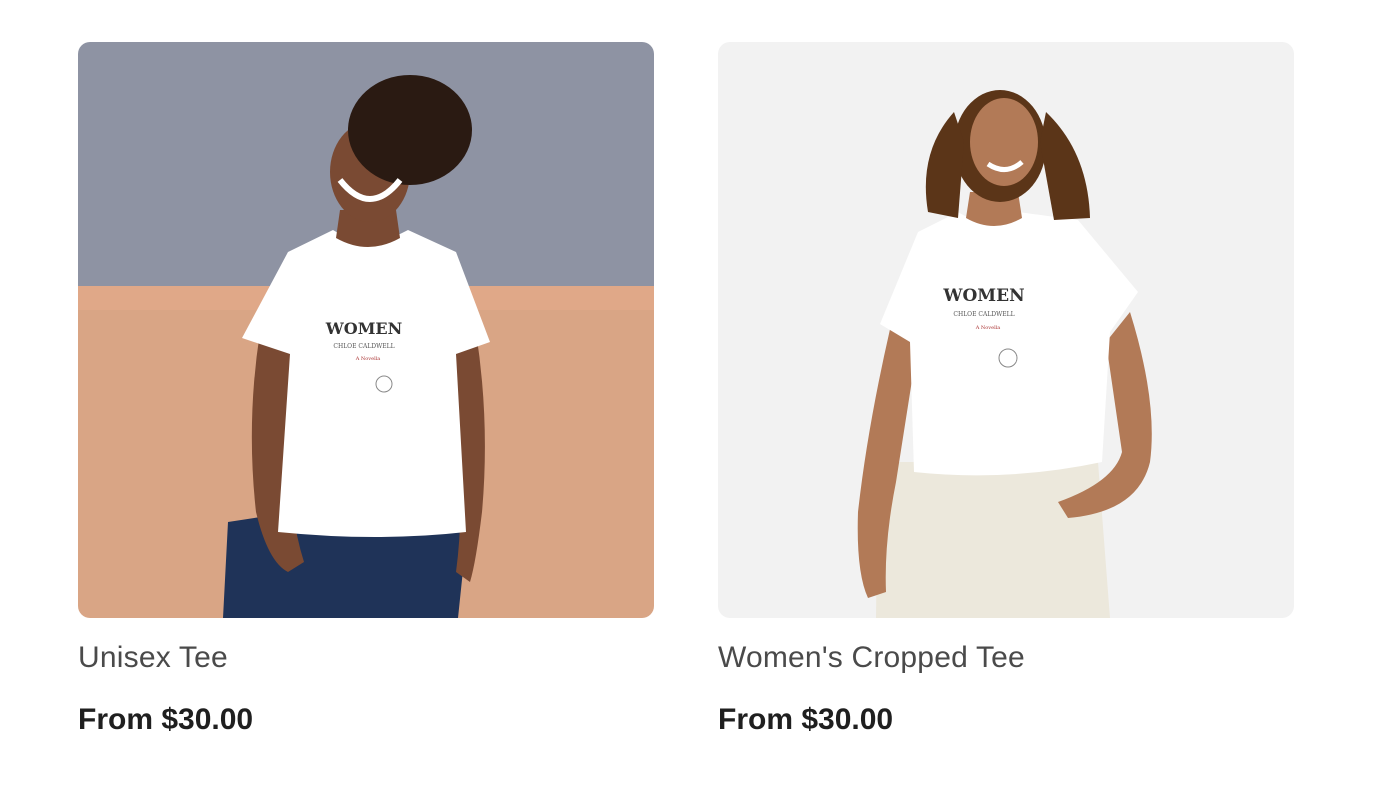  What do you see at coordinates (1006, 658) in the screenshot?
I see `product-title: Women's Cropped Tee` at bounding box center [1006, 658].